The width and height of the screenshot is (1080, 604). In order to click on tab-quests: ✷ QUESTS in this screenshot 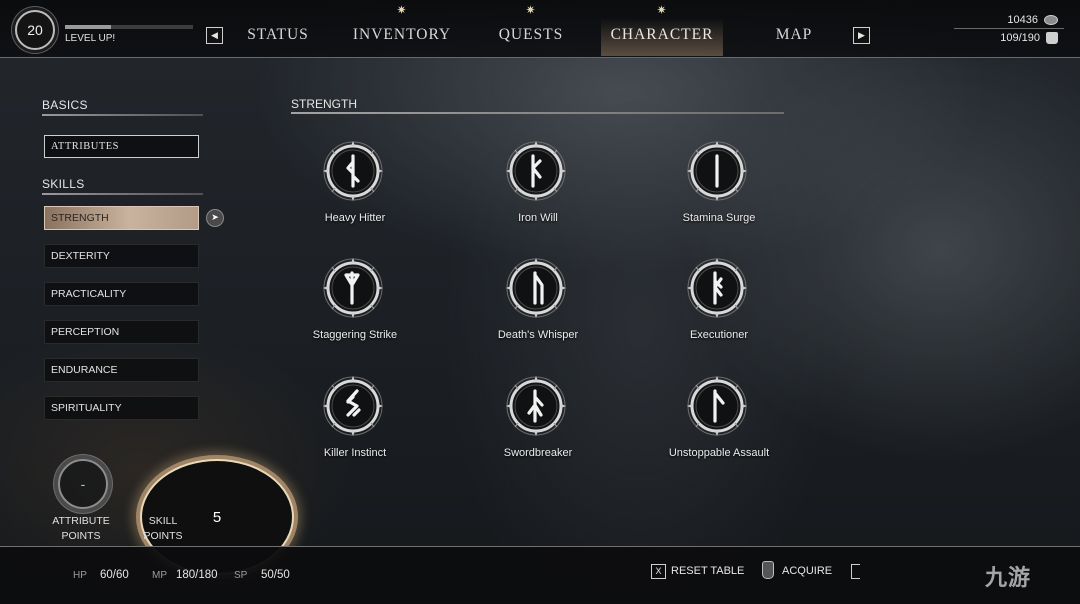, I will do `click(531, 30)`.